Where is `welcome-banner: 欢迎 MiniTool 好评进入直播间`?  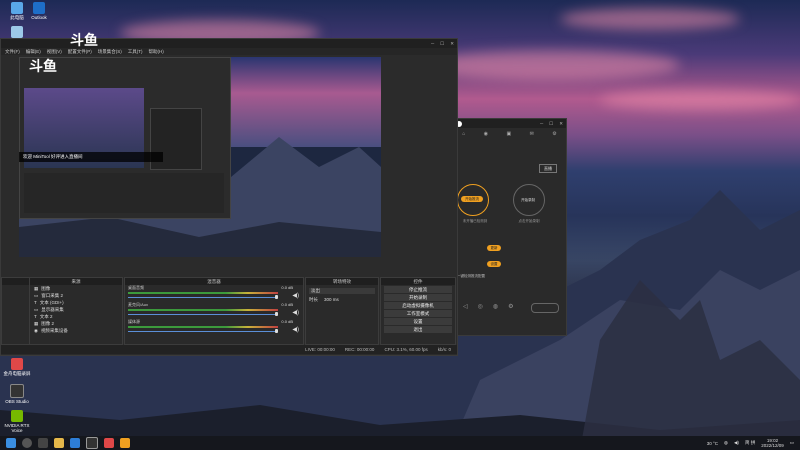
welcome-banner: 欢迎 MiniTool 好评进入直播间 is located at coordinates (91, 157).